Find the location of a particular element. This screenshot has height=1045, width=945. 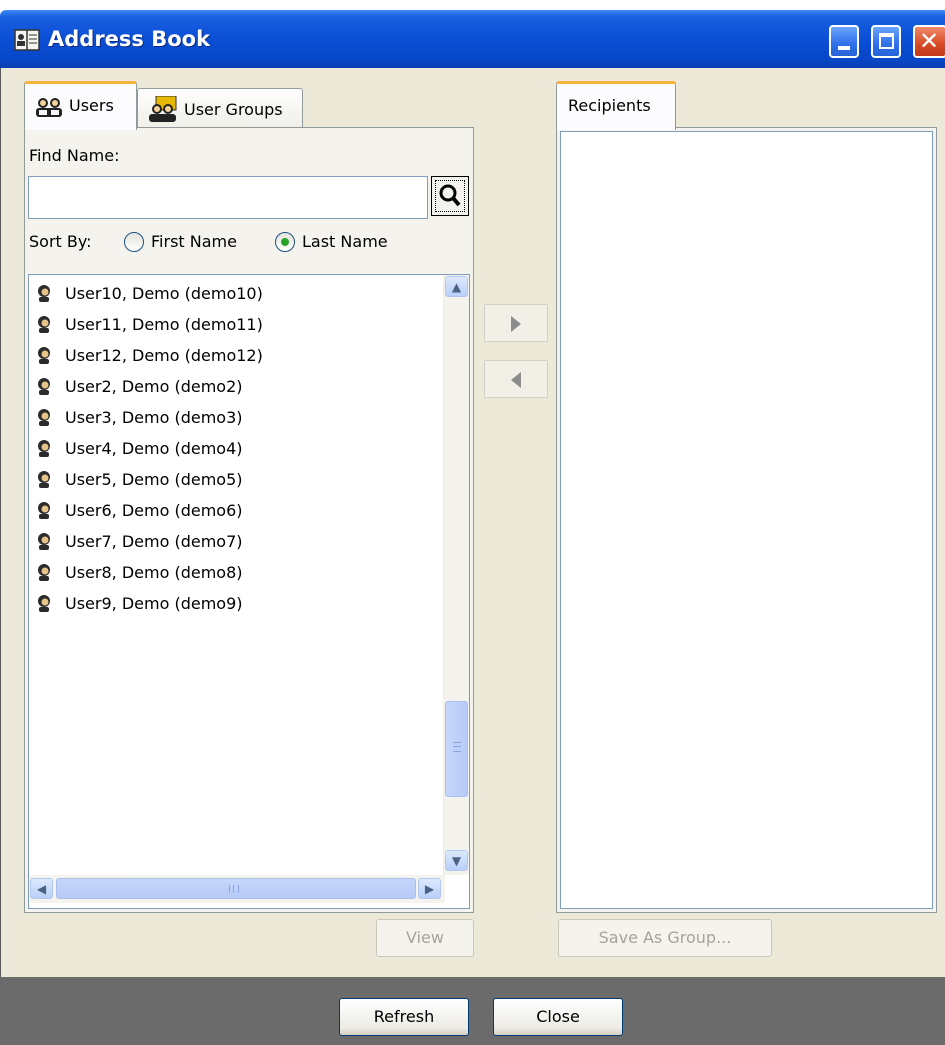

window-title: Address Book is located at coordinates (129, 39).